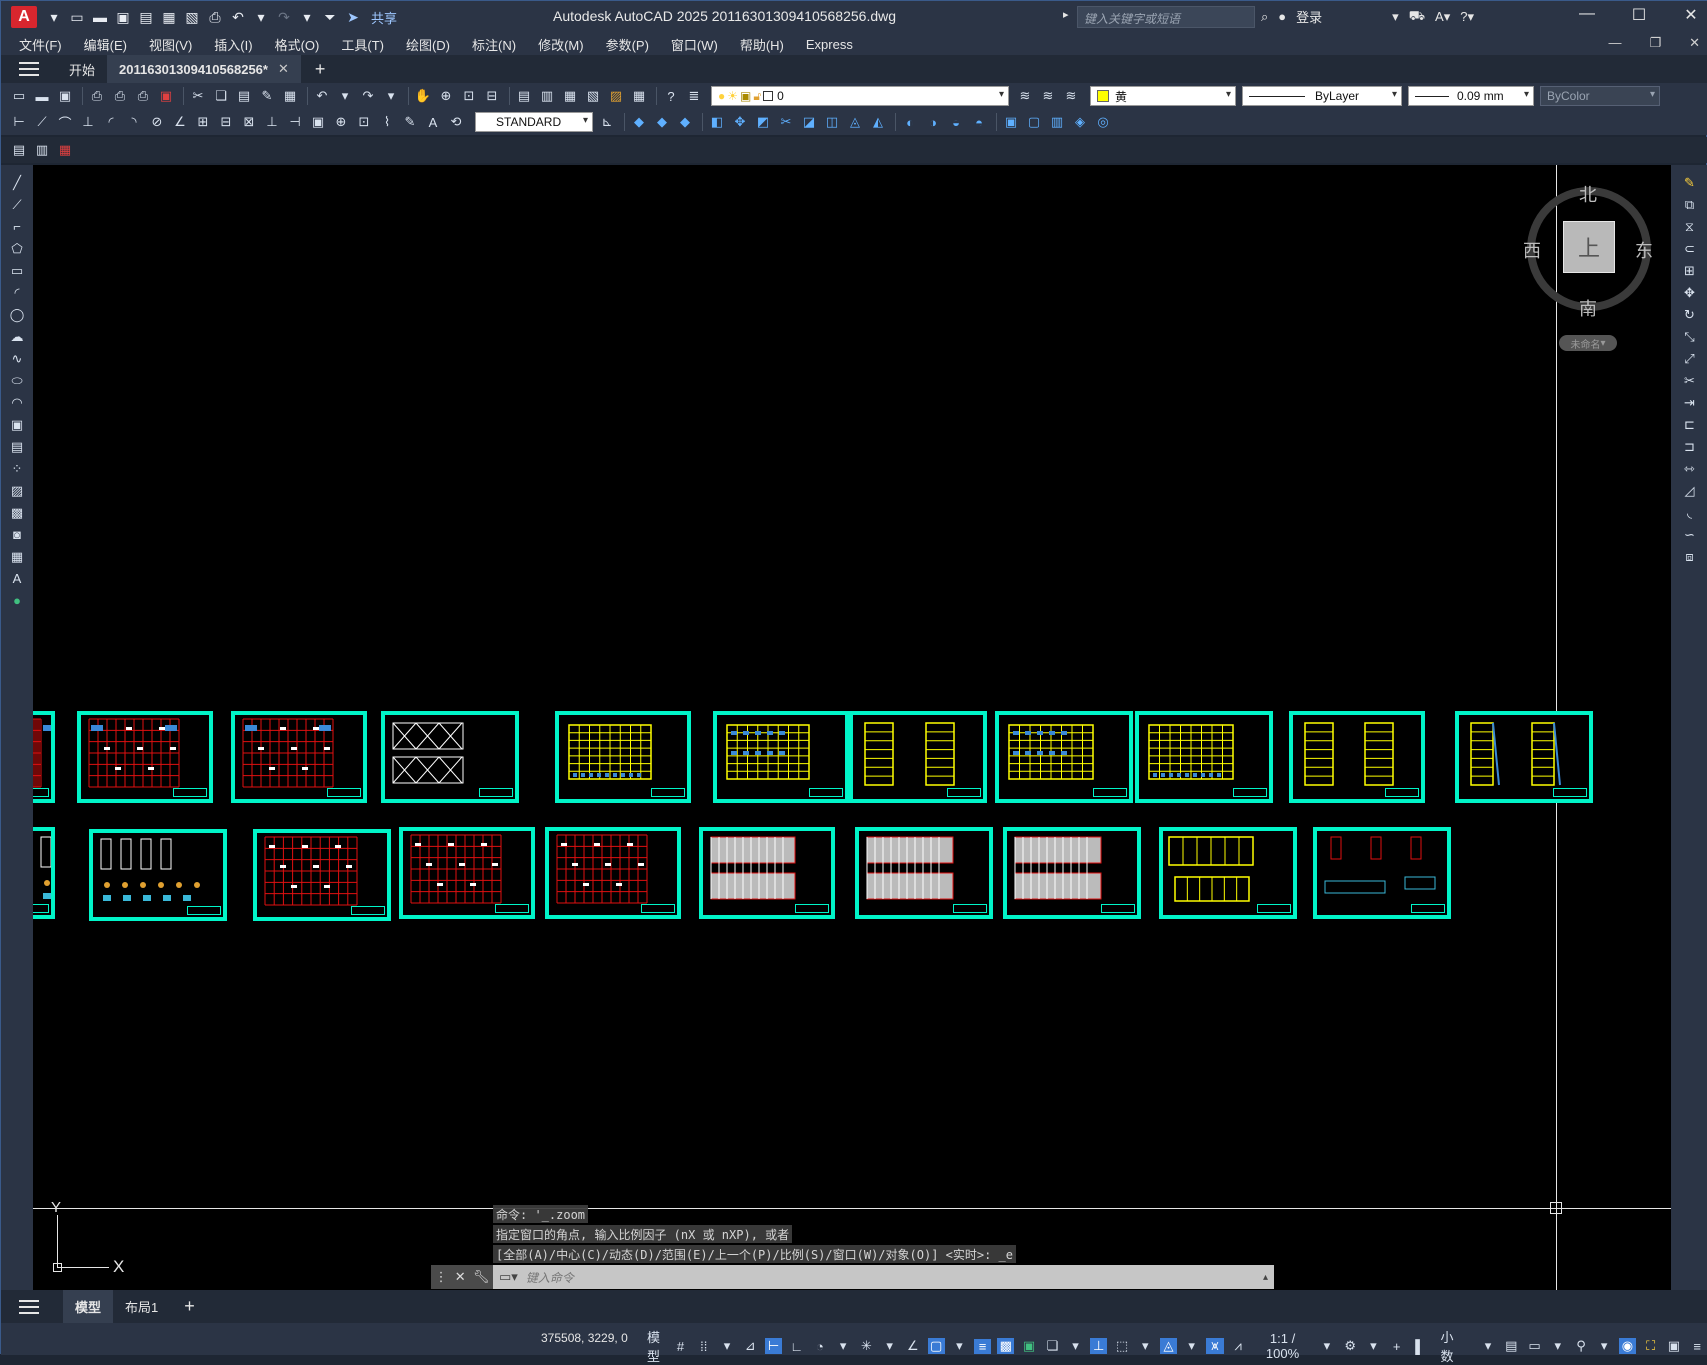  What do you see at coordinates (341, 122) in the screenshot?
I see `center-mark-icon: ⊕` at bounding box center [341, 122].